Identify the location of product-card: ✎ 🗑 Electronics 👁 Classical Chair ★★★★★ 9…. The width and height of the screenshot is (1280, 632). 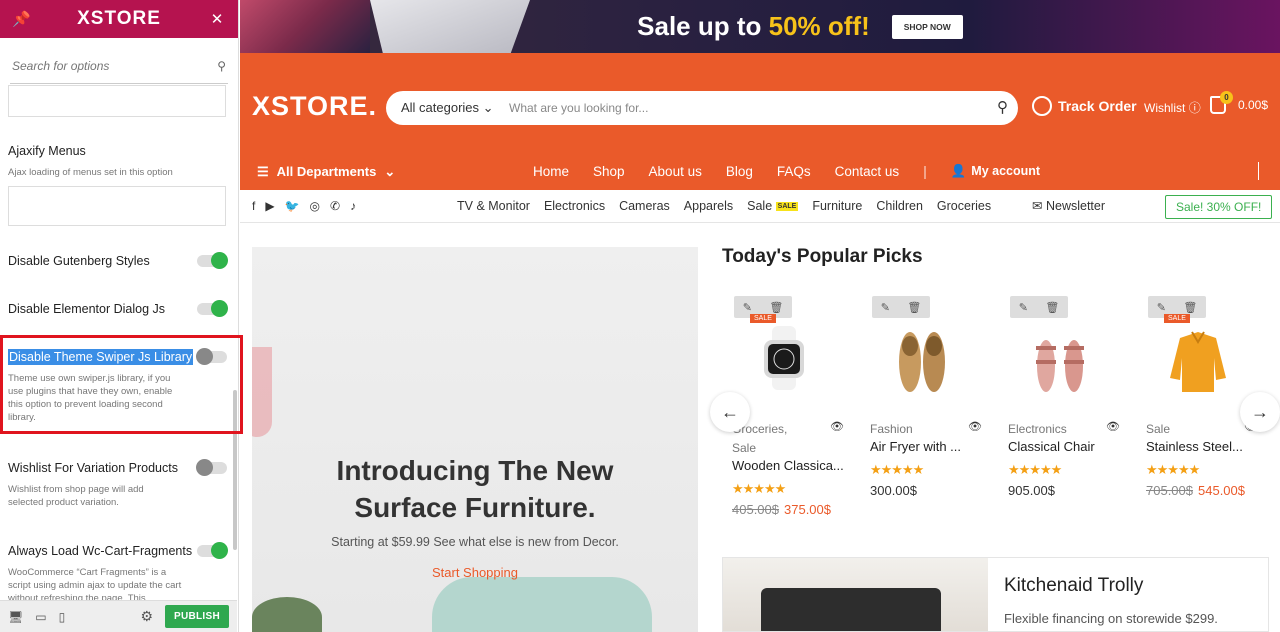
(1060, 416).